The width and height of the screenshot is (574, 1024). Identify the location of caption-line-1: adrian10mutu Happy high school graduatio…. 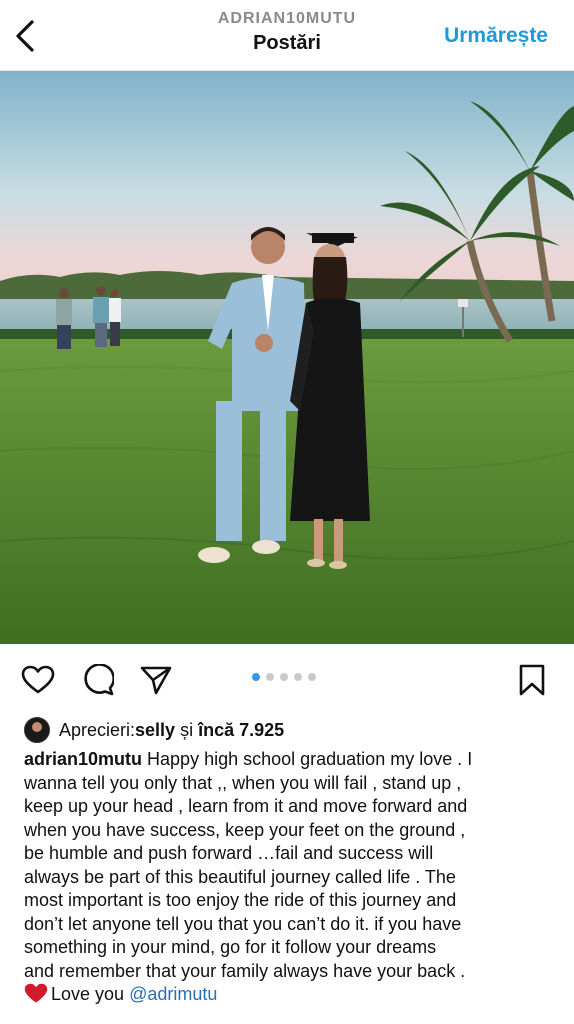
(289, 760).